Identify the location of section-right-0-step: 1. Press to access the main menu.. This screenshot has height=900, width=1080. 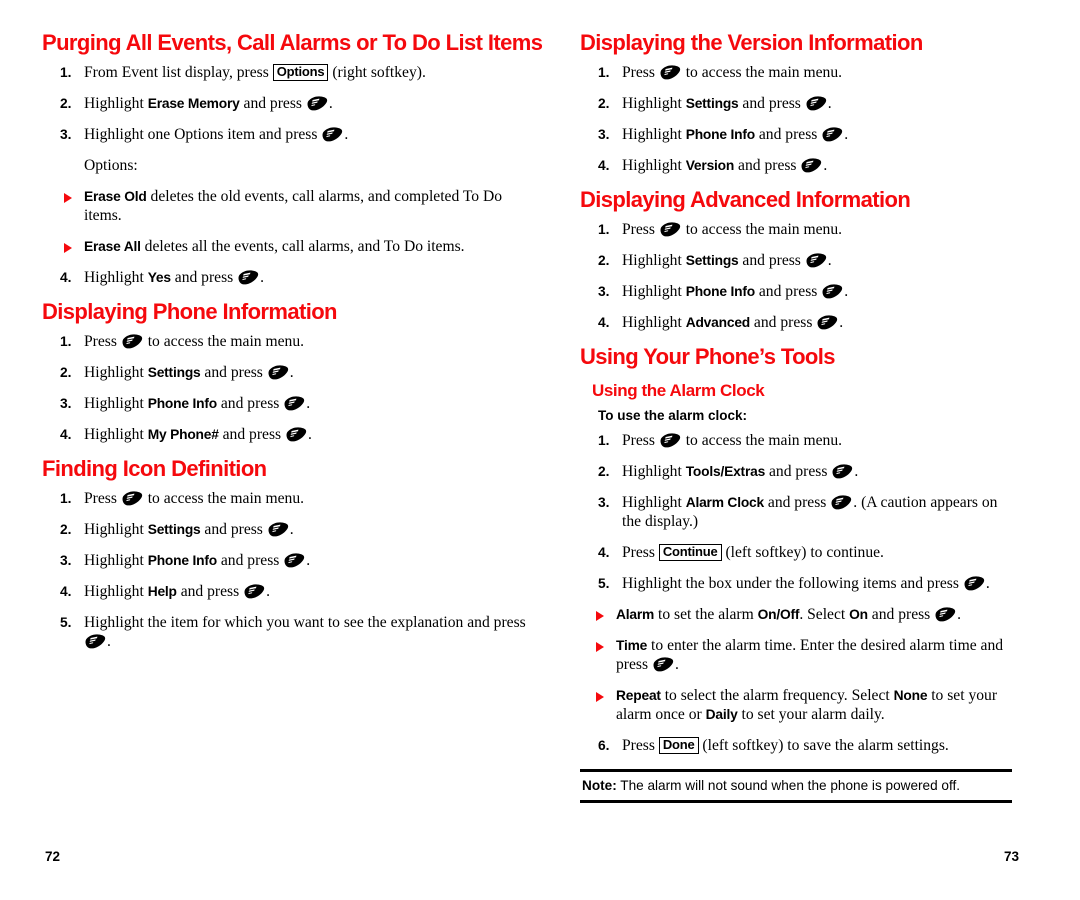
(796, 72).